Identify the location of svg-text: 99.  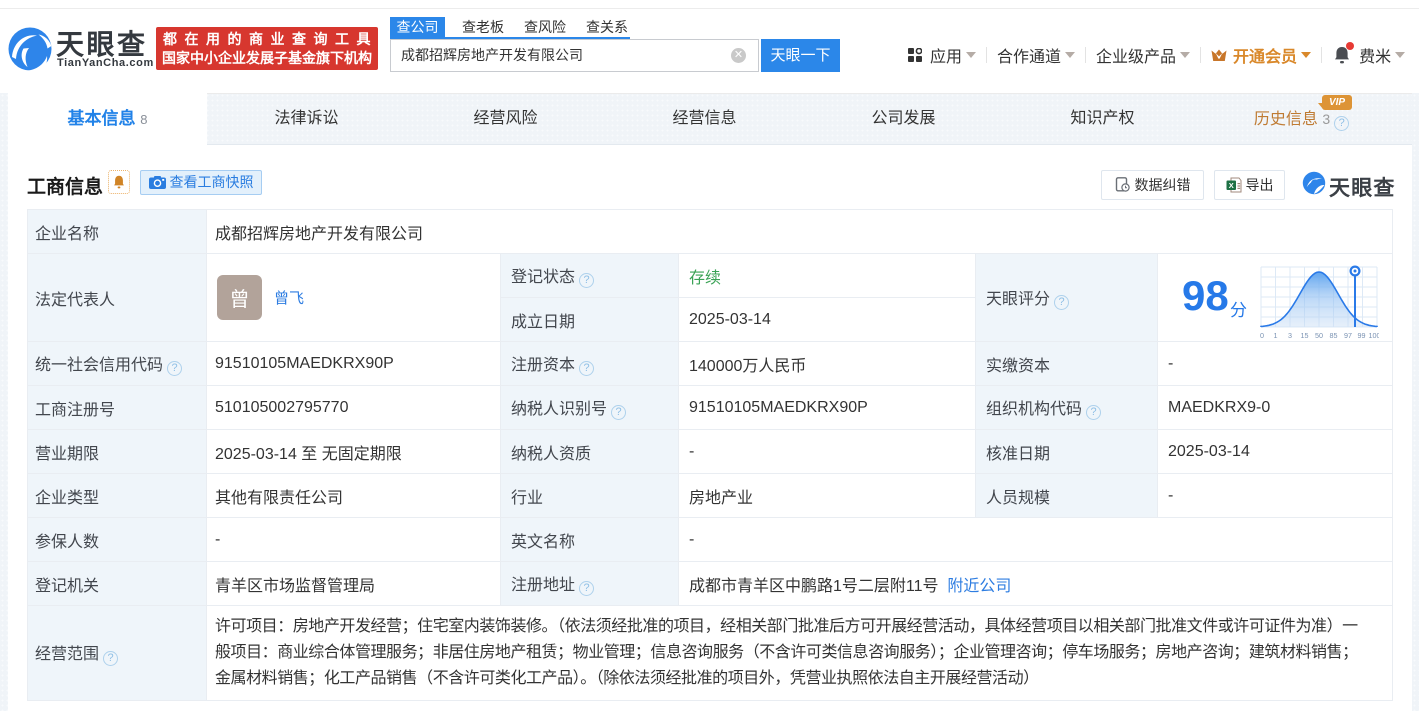
(1362, 335).